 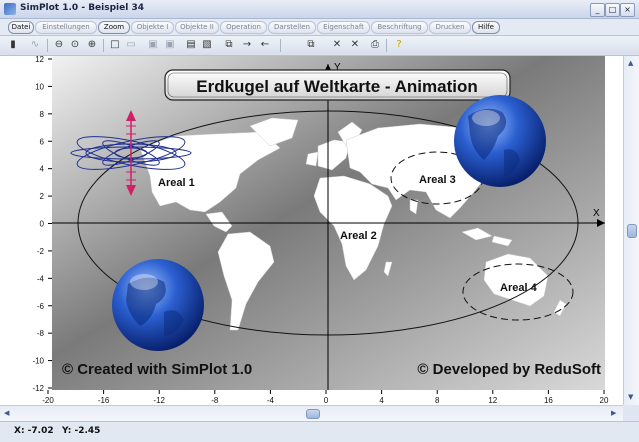 What do you see at coordinates (215, 400) in the screenshot?
I see `x-tick-label: -8` at bounding box center [215, 400].